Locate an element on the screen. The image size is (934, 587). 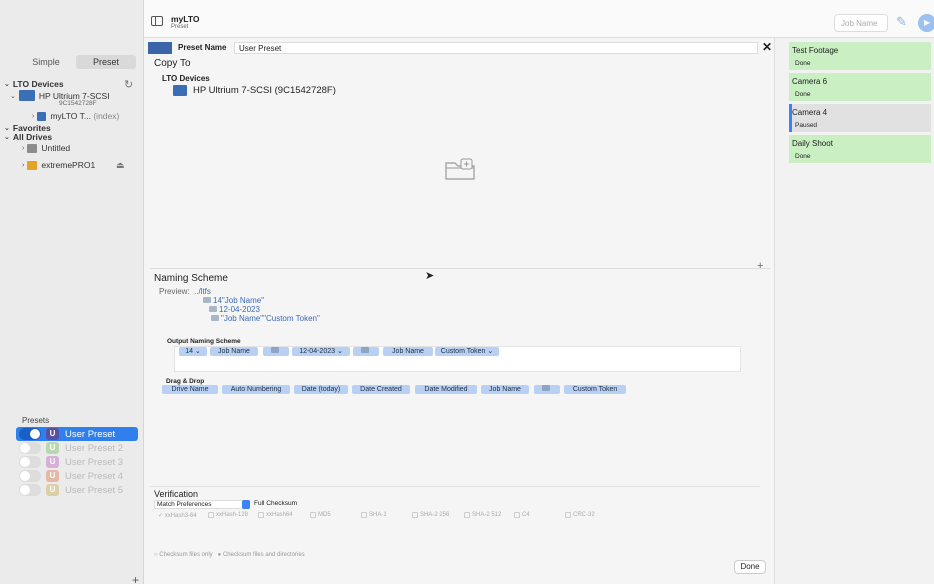
add-destination-folder-icon is located at coordinates (460, 170).